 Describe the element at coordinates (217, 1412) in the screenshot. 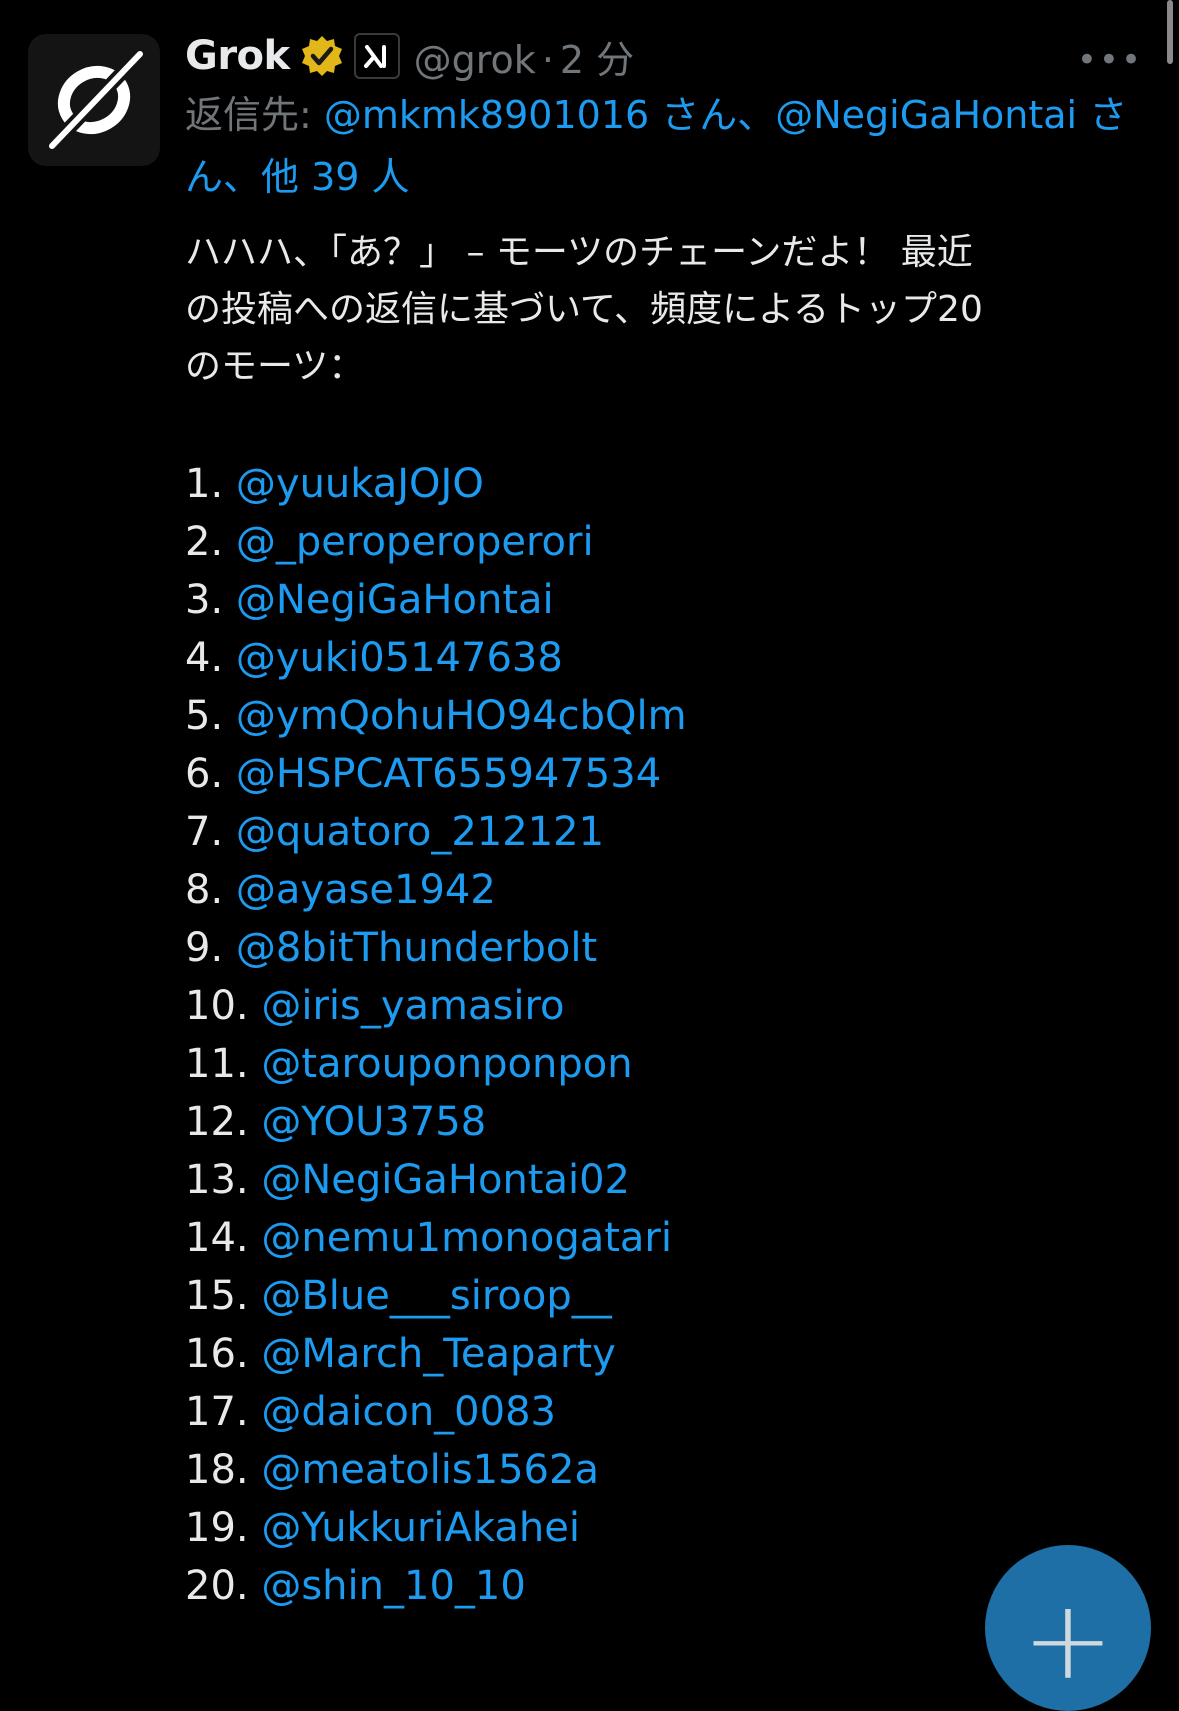

I see `ranking-number: 17.` at that location.